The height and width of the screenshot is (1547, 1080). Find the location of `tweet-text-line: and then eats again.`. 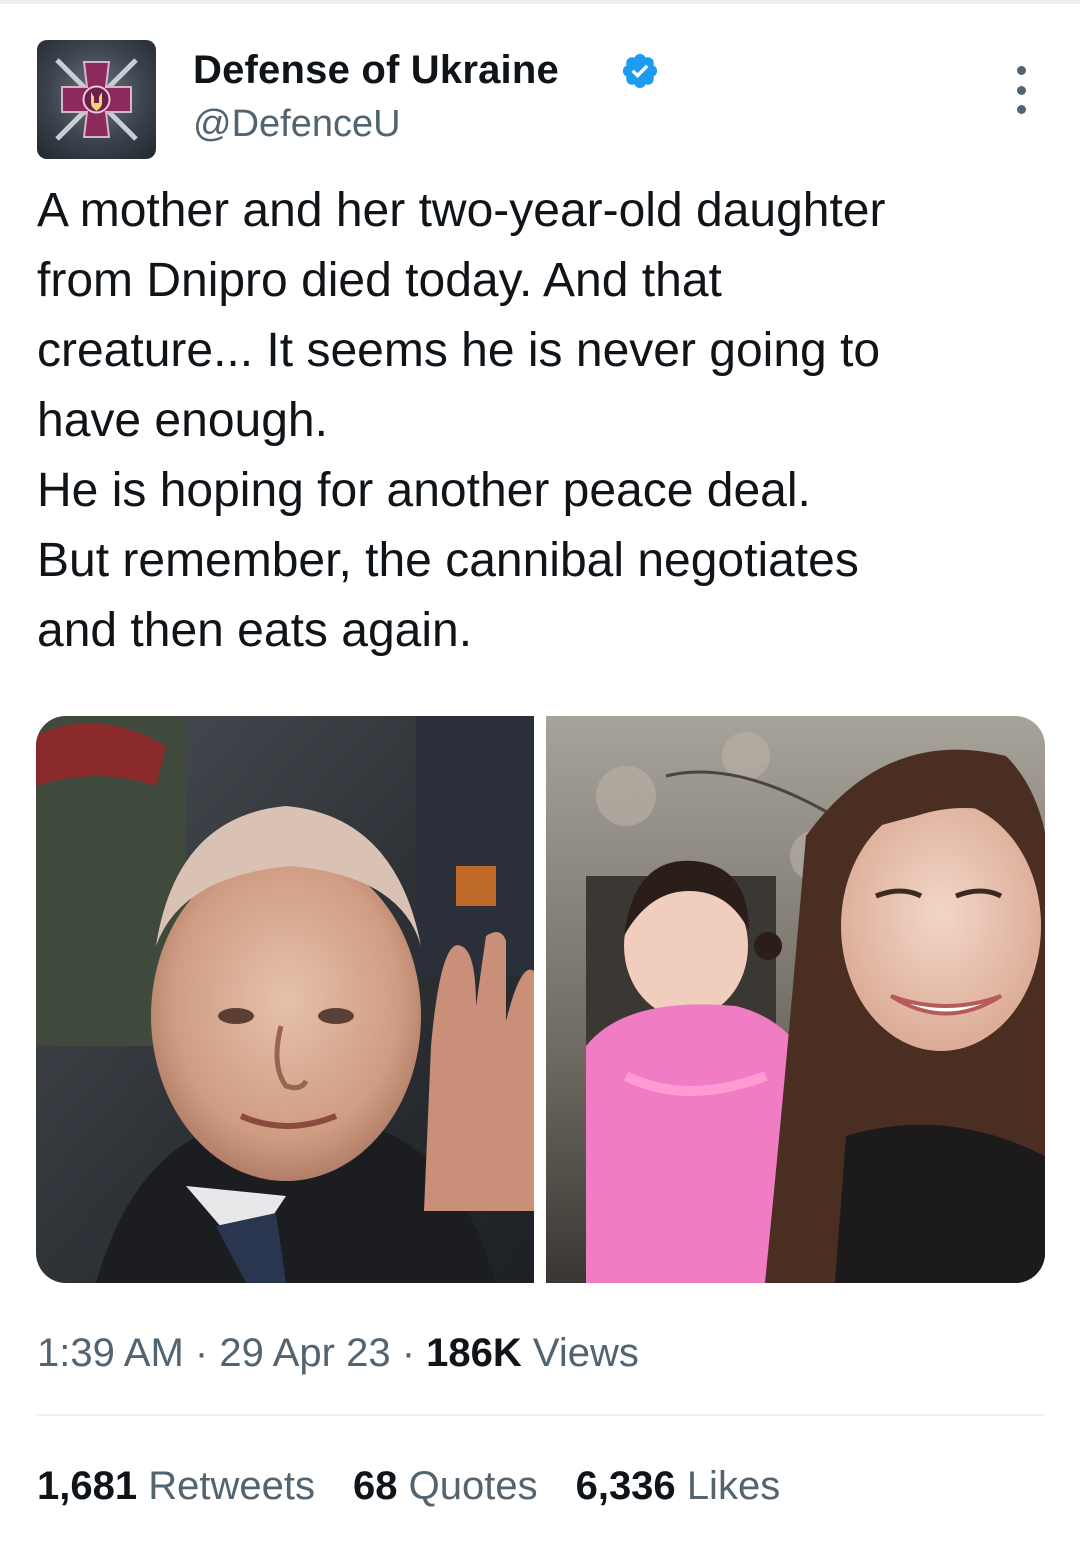

tweet-text-line: and then eats again. is located at coordinates (255, 630).